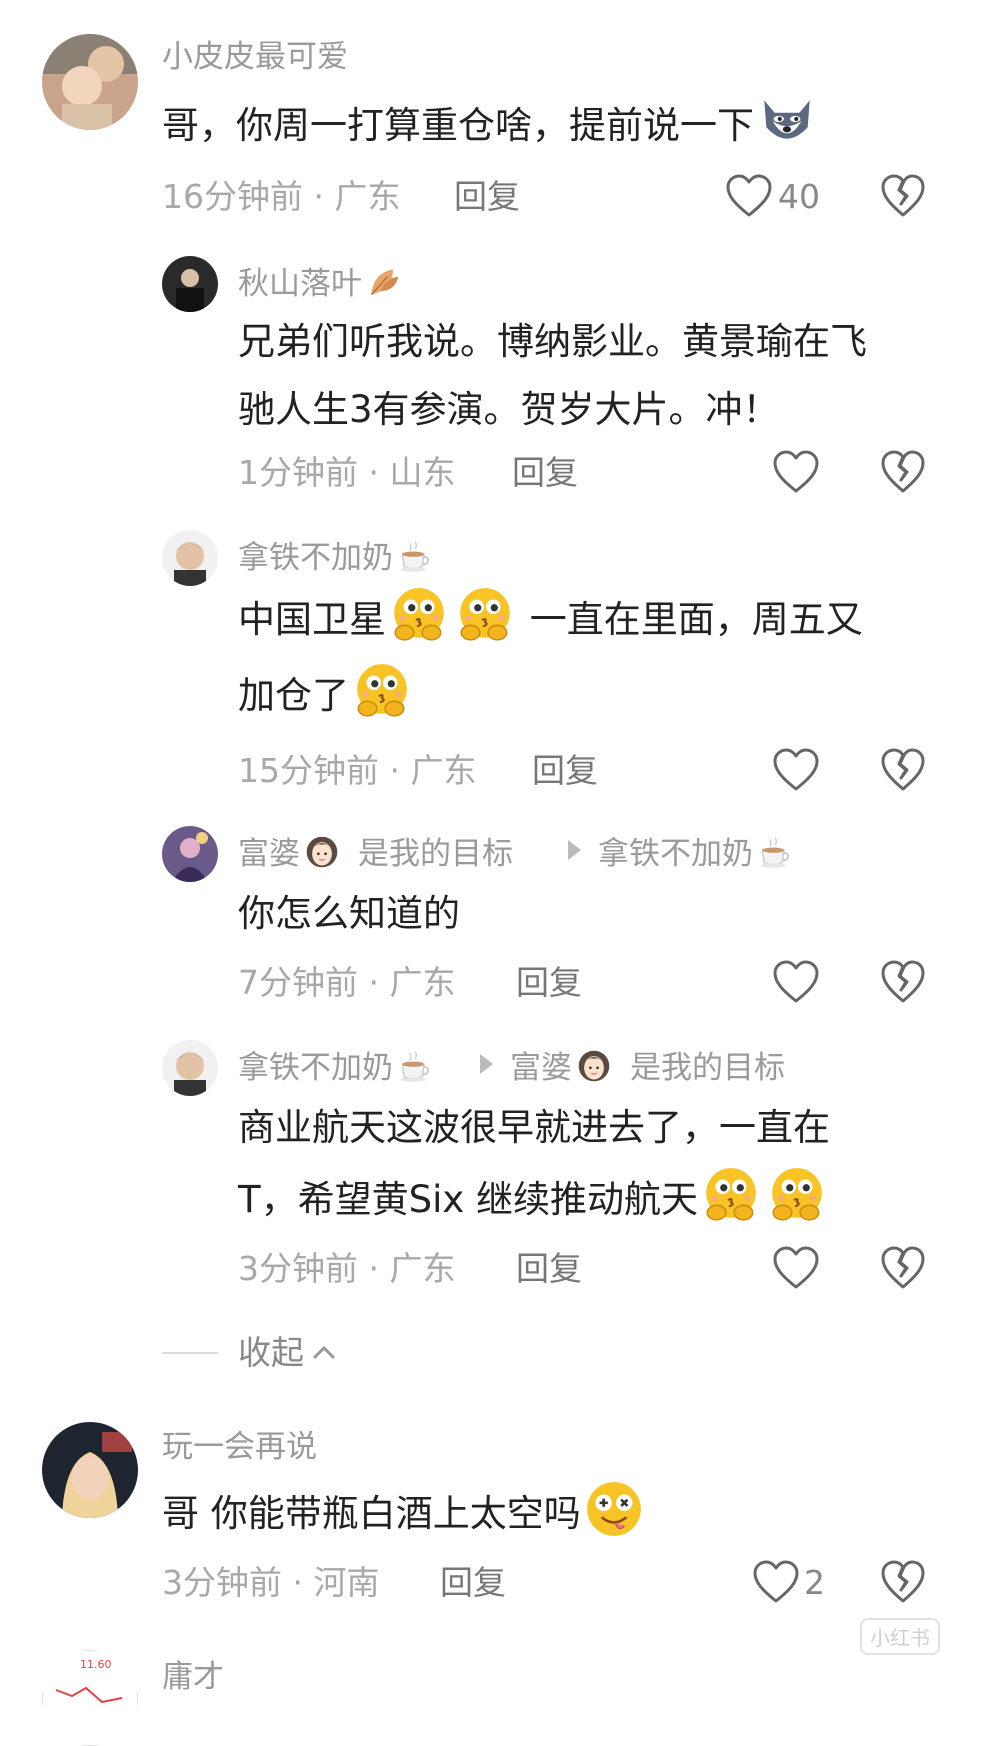  What do you see at coordinates (271, 1582) in the screenshot?
I see `comment-meta: 3分钟前 · 河南` at bounding box center [271, 1582].